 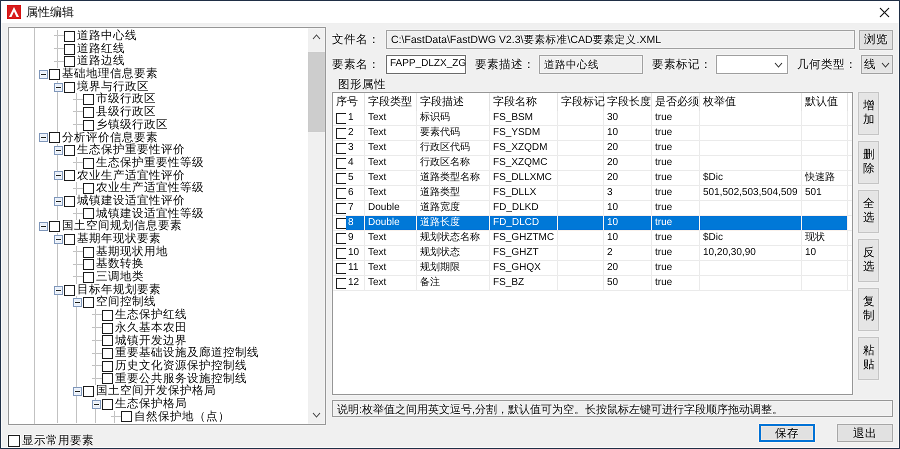 I want to click on column-header: 序号, so click(x=349, y=102).